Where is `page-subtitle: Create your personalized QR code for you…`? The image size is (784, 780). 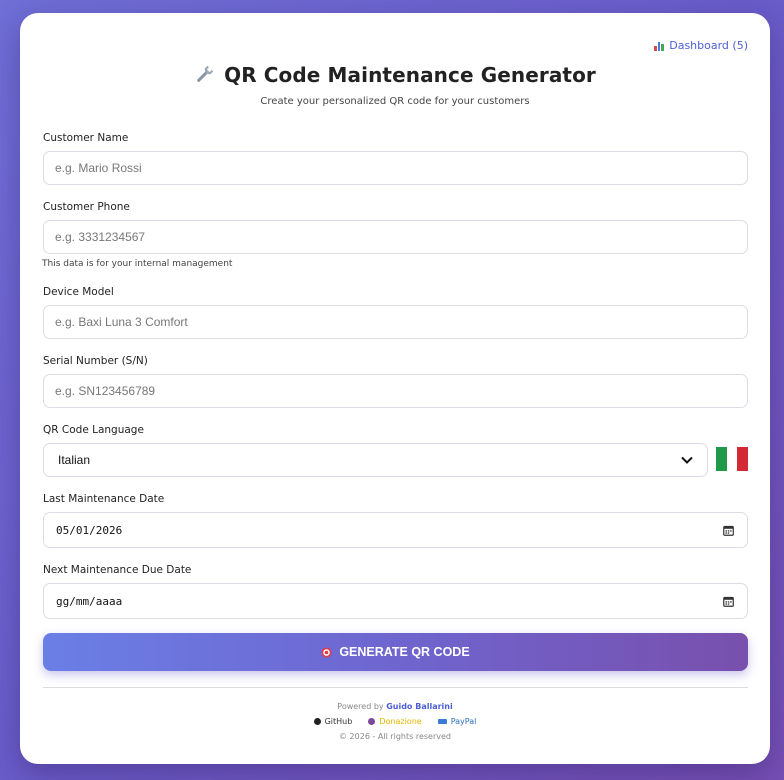
page-subtitle: Create your personalized QR code for you… is located at coordinates (395, 101).